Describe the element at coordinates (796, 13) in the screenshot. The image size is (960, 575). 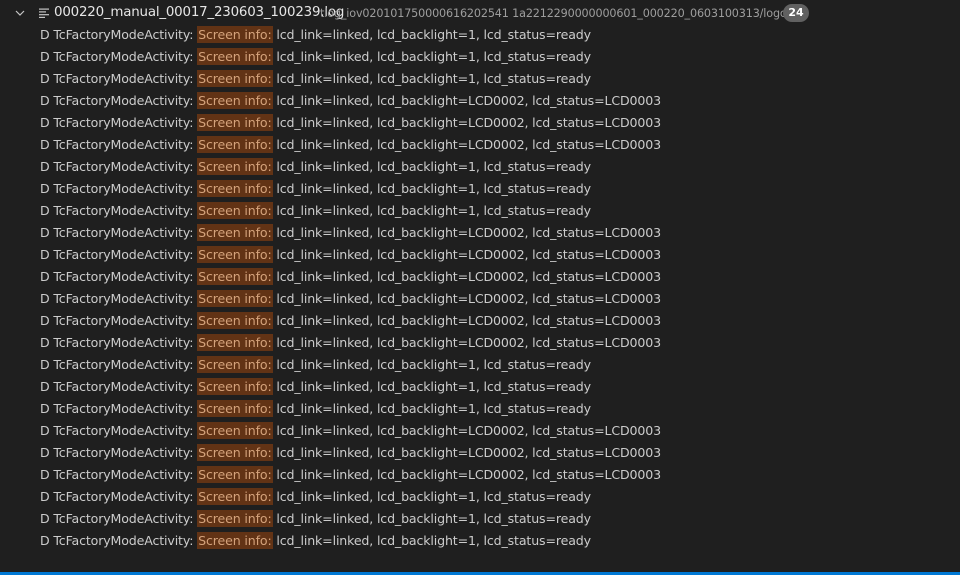
I see `match-count-badge: 24` at that location.